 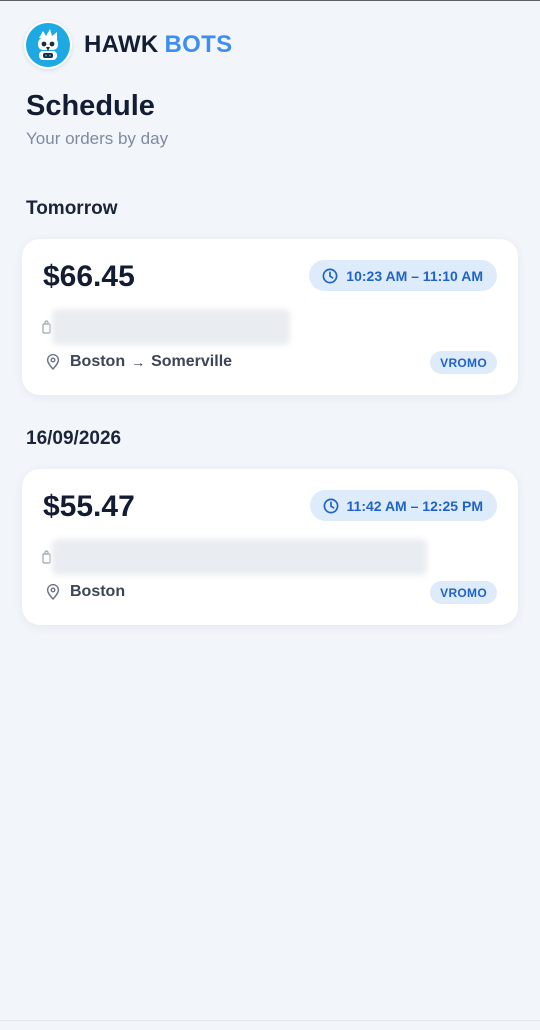 I want to click on time-window-pill: 11:42 AM – 12:25 PM, so click(x=403, y=505).